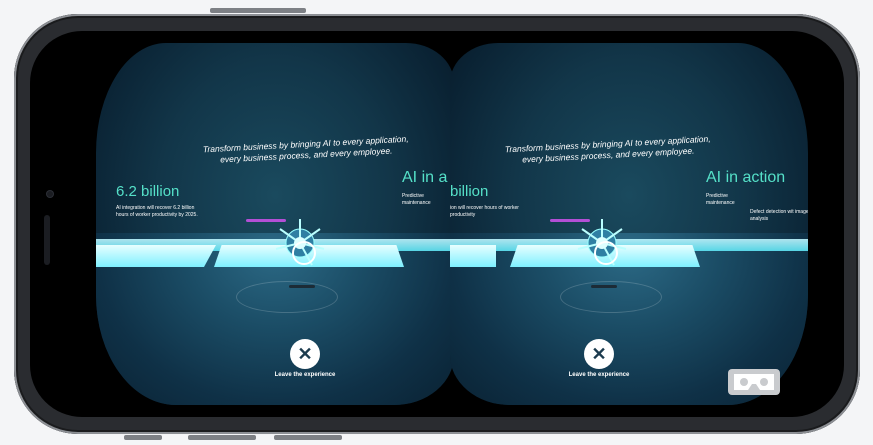 The height and width of the screenshot is (445, 873). Describe the element at coordinates (287, 297) in the screenshot. I see `floor-disc` at that location.